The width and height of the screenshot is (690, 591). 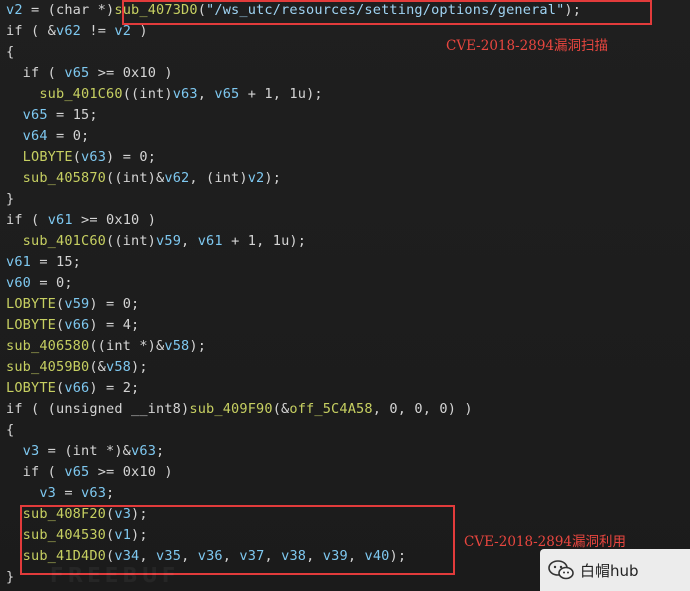 I want to click on code-line: sub_406580((int *)&v58);, so click(x=106, y=346).